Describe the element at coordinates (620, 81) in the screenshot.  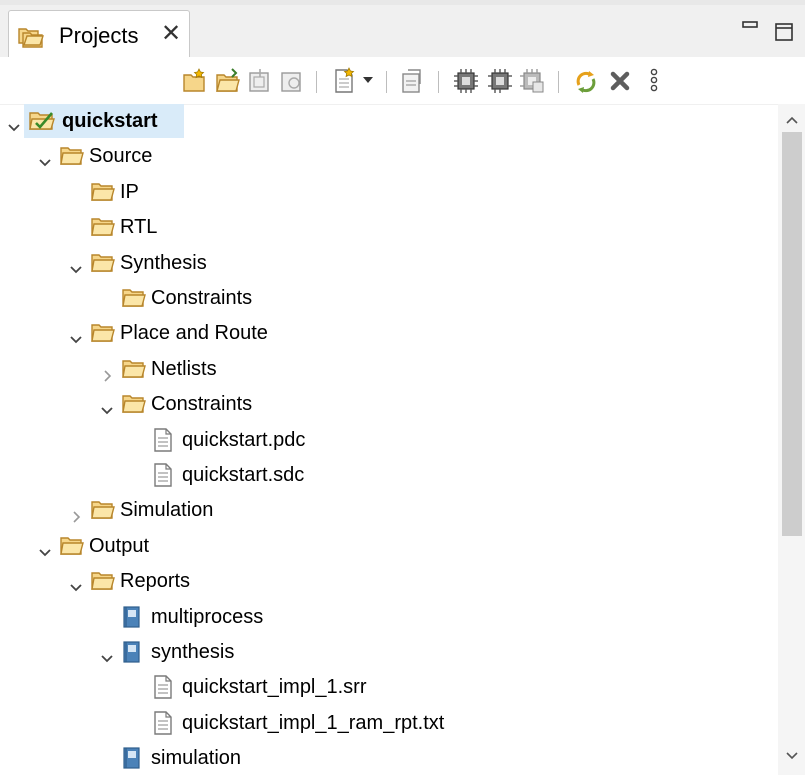
I see `delete-icon` at that location.